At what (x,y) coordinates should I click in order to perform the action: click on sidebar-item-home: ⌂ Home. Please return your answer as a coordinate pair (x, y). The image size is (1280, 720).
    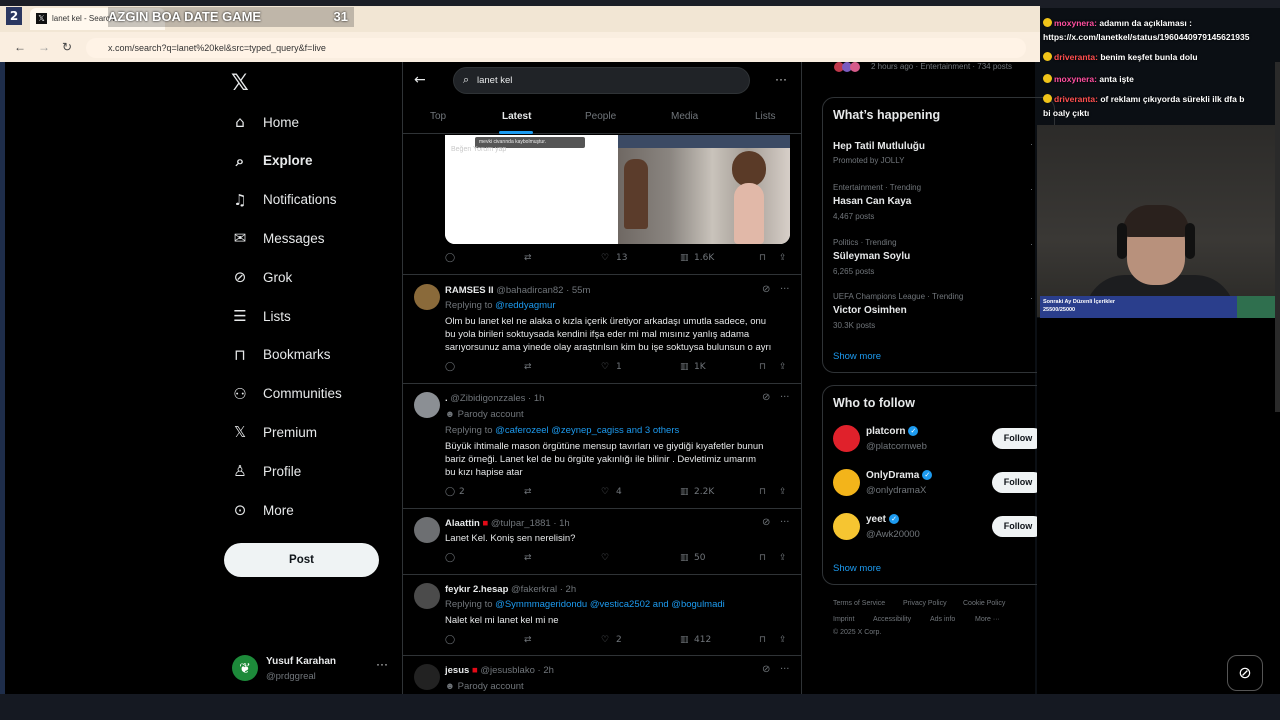
    Looking at the image, I should click on (264, 122).